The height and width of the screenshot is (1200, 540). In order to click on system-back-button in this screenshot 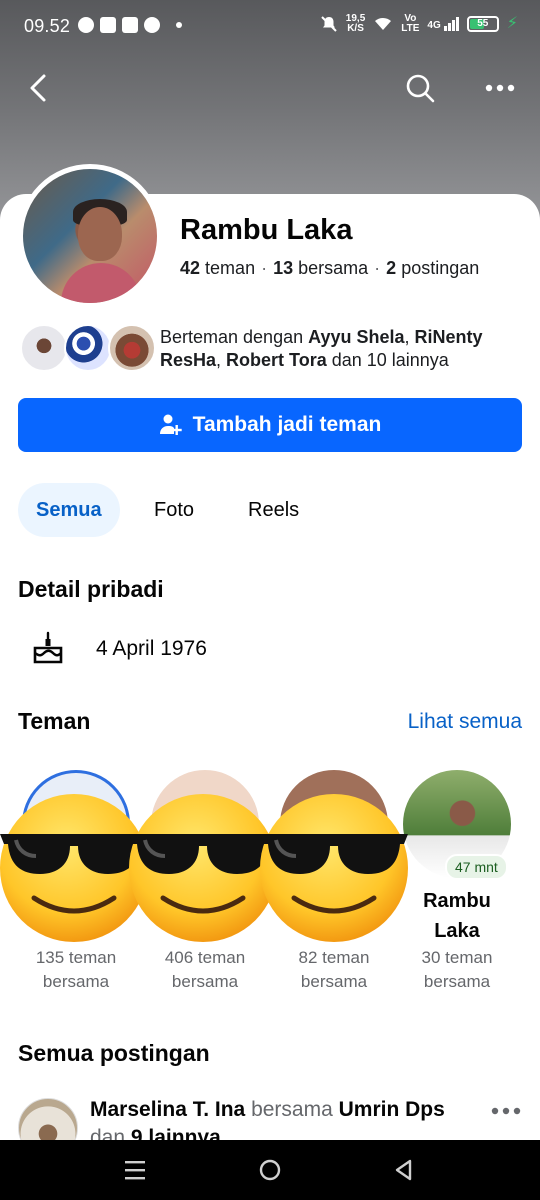, I will do `click(404, 1170)`.